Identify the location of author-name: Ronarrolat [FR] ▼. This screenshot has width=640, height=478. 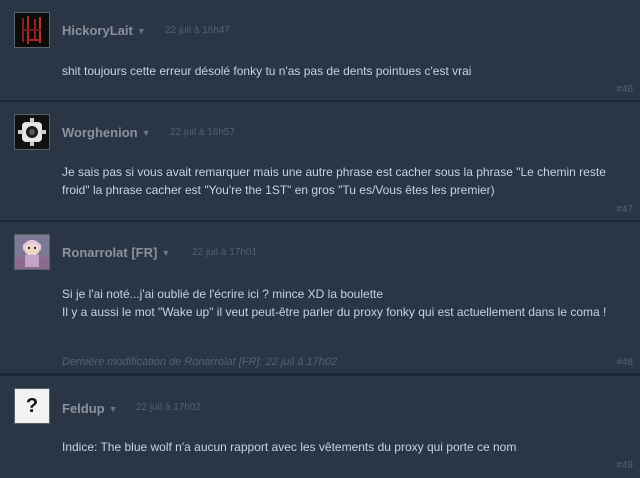
(116, 252).